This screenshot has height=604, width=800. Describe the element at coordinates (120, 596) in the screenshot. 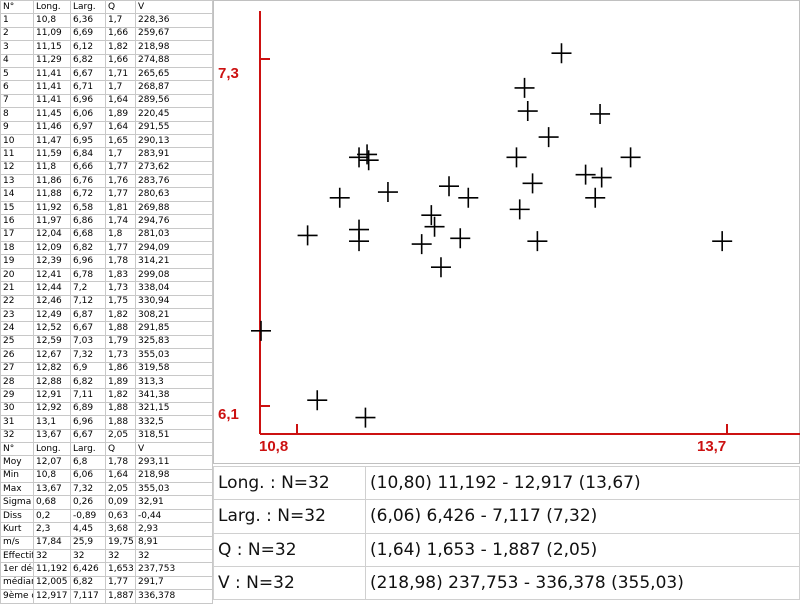

I see `grid-cell: 1,887` at that location.